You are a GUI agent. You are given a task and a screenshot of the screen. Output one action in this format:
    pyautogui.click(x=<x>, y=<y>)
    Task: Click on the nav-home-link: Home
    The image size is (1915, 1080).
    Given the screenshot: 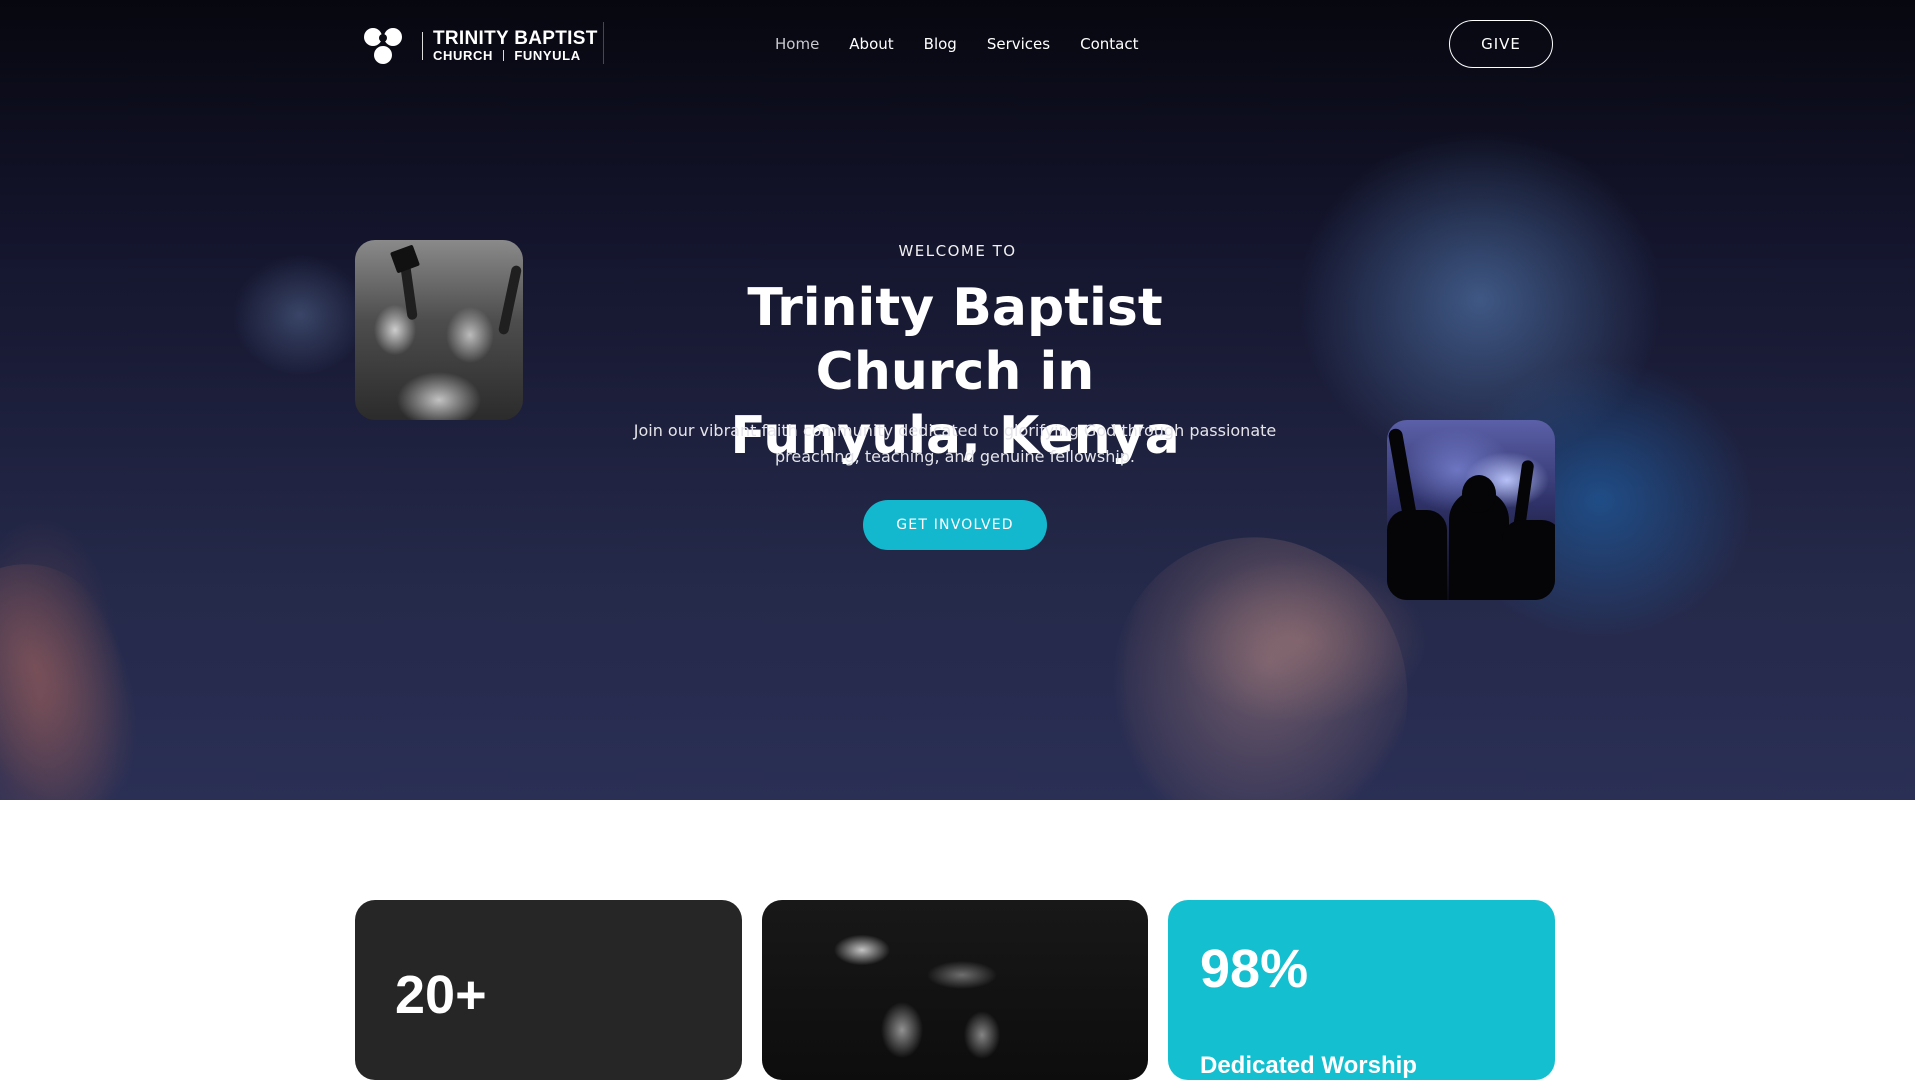 What is the action you would take?
    pyautogui.click(x=797, y=44)
    